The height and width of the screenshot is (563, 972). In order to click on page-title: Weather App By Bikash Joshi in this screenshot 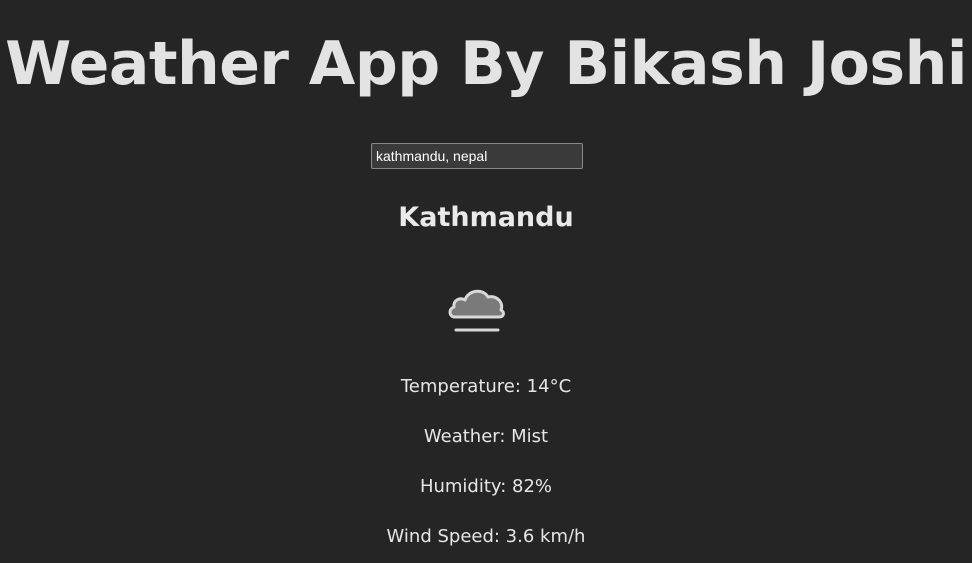, I will do `click(486, 64)`.